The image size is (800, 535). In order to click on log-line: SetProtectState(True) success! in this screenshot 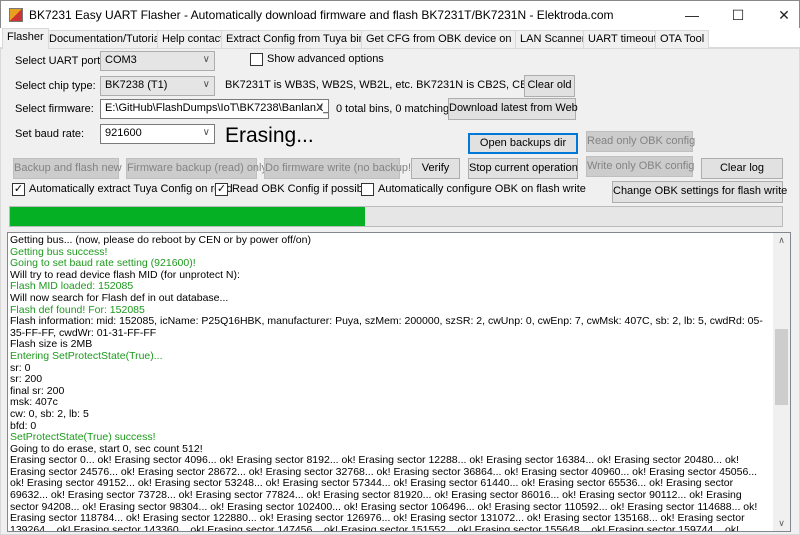, I will do `click(83, 437)`.